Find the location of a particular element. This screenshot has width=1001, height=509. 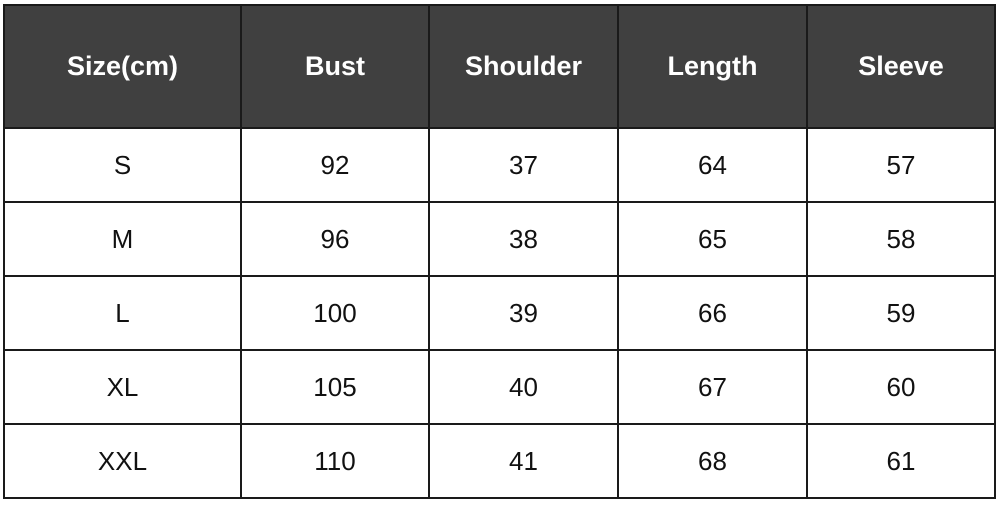

header-bust: Bust is located at coordinates (335, 66).